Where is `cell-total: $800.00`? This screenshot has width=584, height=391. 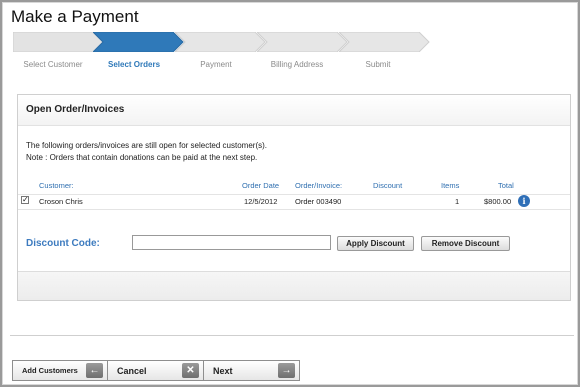
cell-total: $800.00 is located at coordinates (498, 201).